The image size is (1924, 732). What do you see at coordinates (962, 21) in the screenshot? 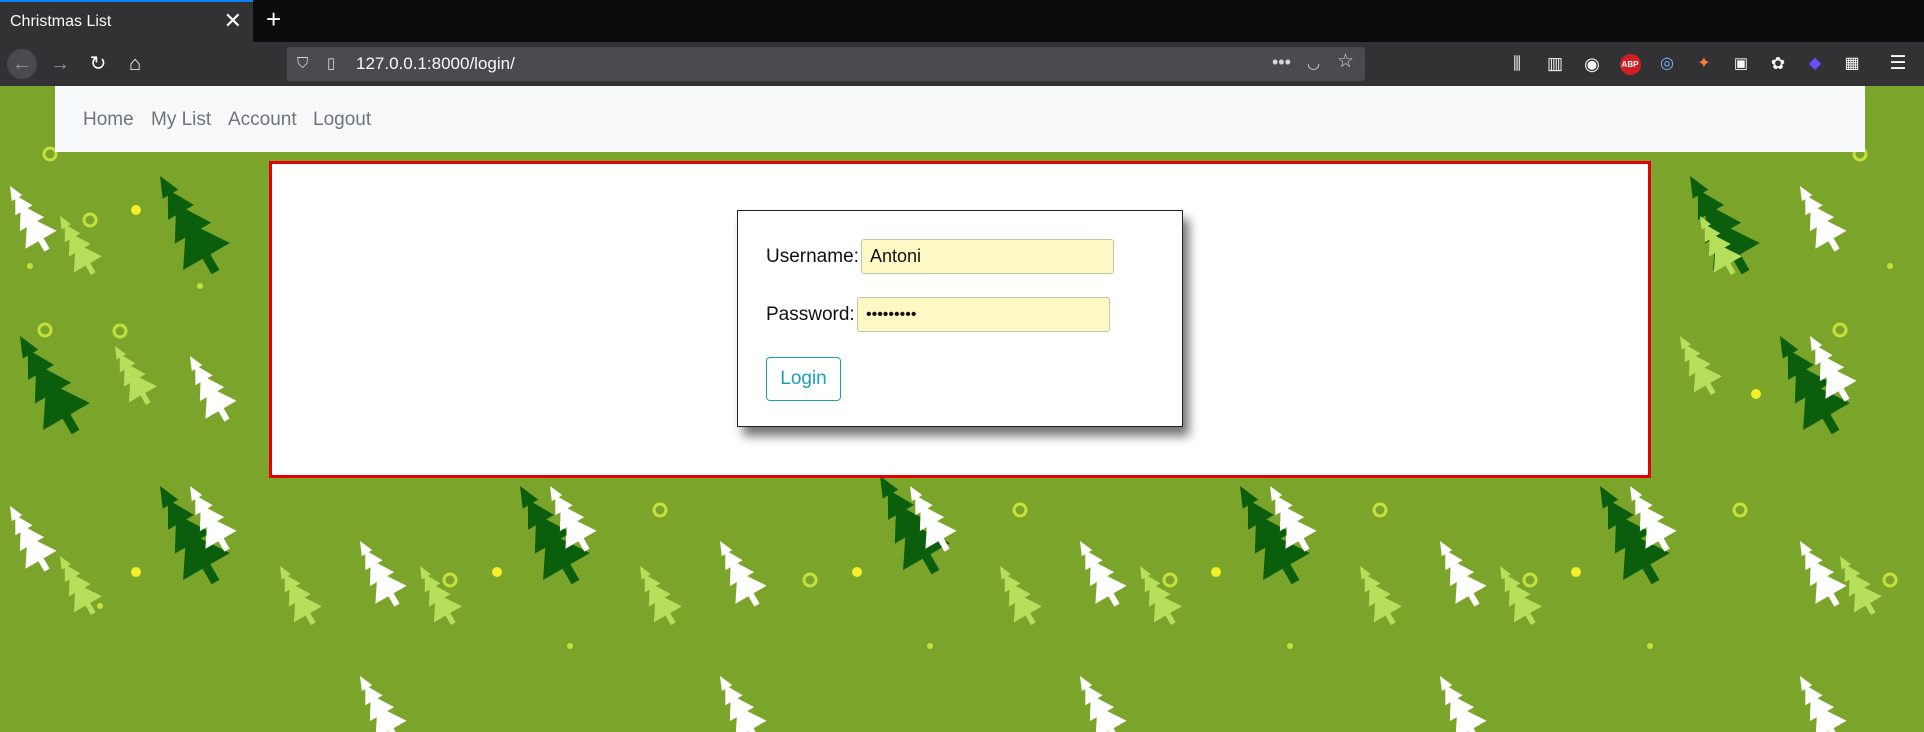
I see `tab-strip: Christmas List ✕ +` at bounding box center [962, 21].